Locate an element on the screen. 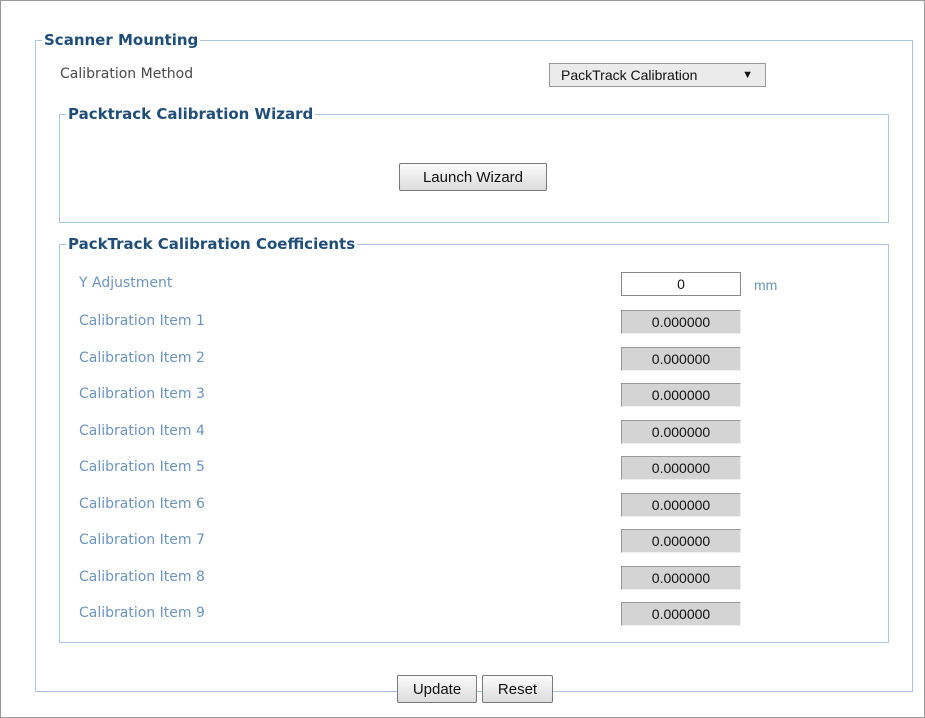 The image size is (925, 718). calibration-item-label: Calibration Item 4 is located at coordinates (142, 431).